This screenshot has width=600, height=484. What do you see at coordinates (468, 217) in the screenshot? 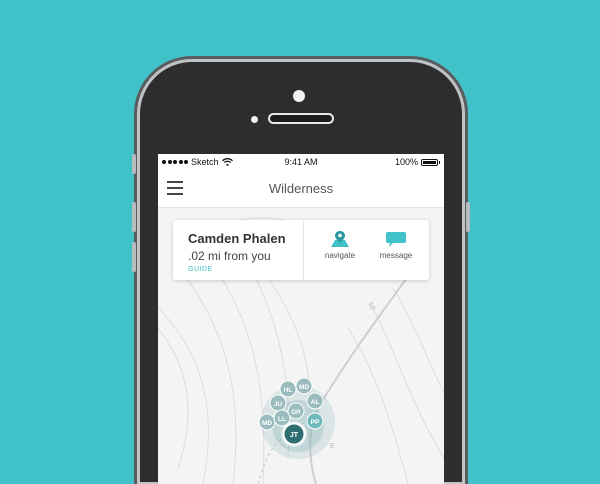
I see `power-button` at bounding box center [468, 217].